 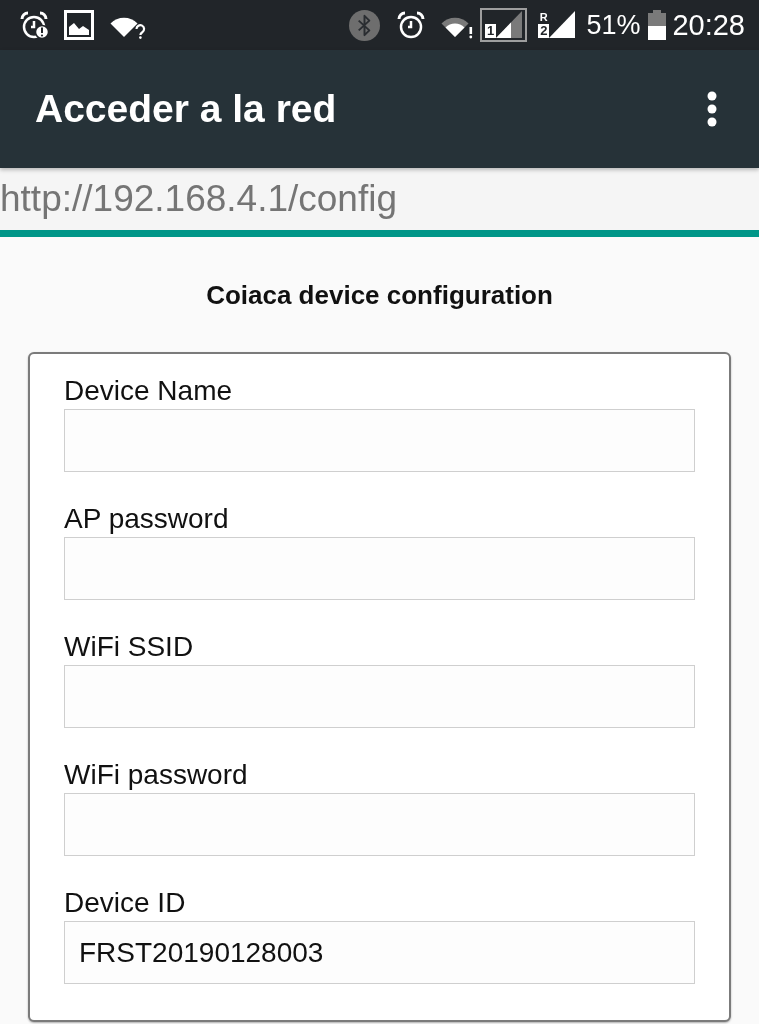 I want to click on field-label: WiFi password, so click(x=156, y=775).